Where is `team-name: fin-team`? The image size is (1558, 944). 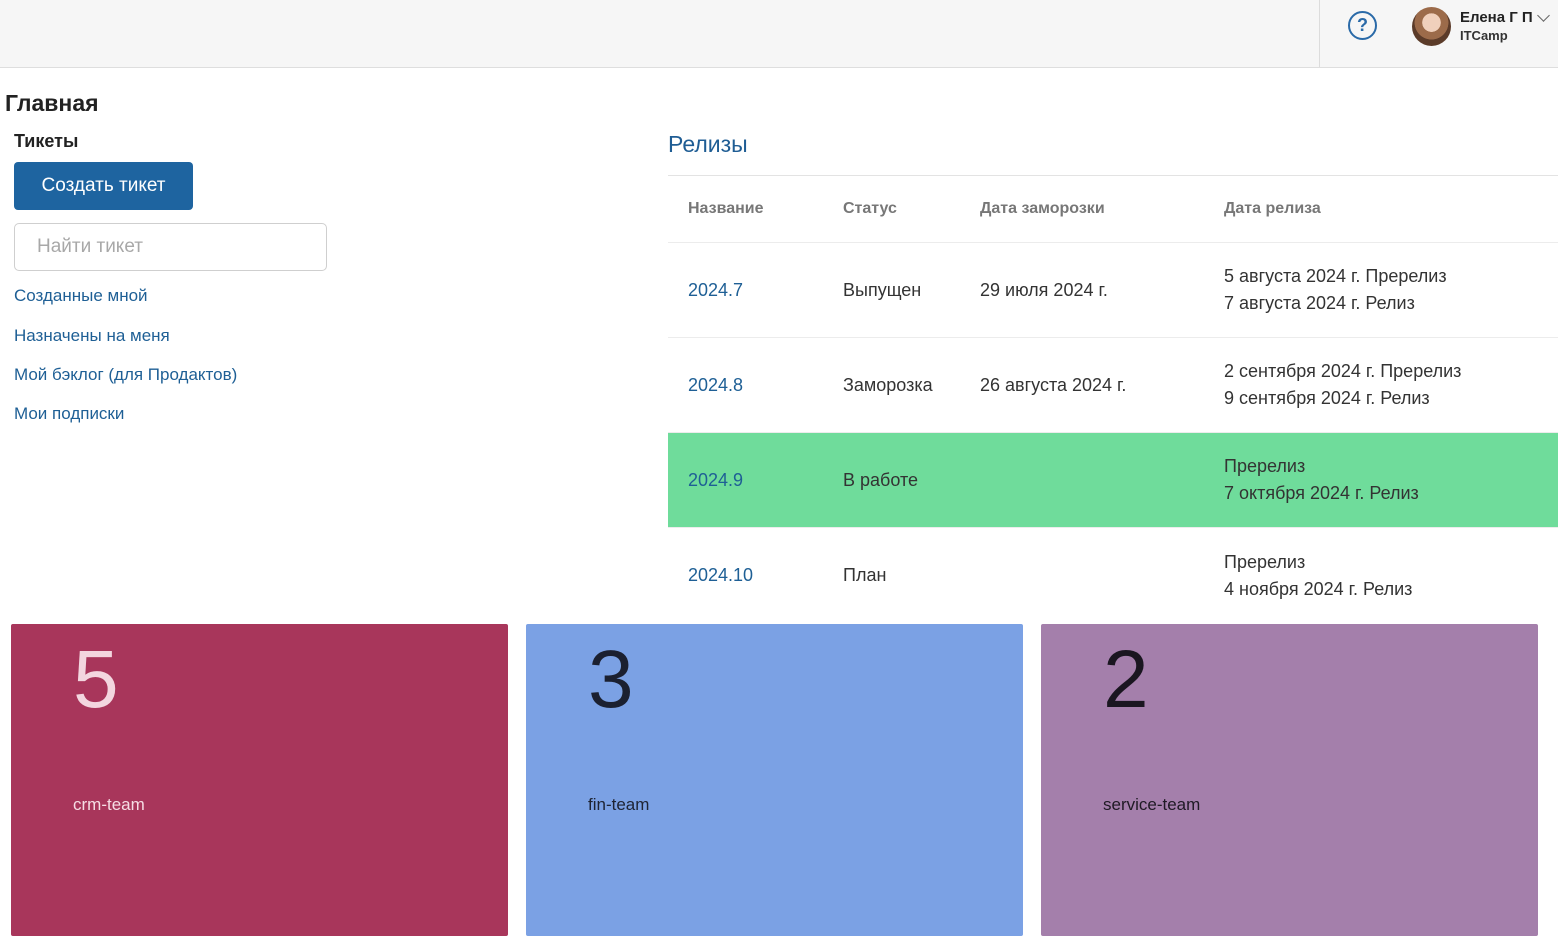 team-name: fin-team is located at coordinates (619, 804).